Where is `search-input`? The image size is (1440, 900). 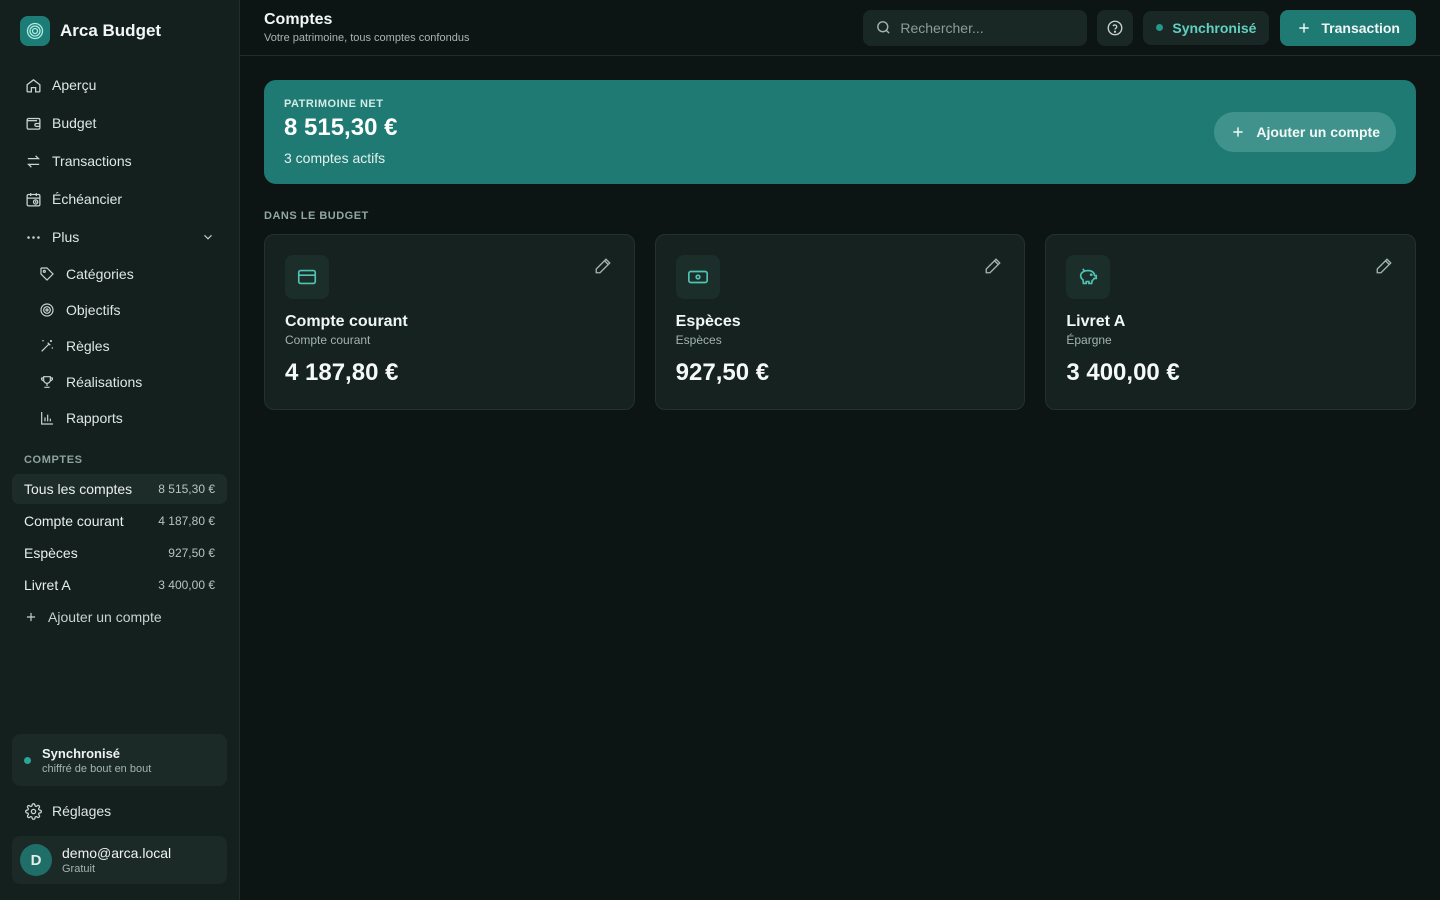
search-input is located at coordinates (985, 27).